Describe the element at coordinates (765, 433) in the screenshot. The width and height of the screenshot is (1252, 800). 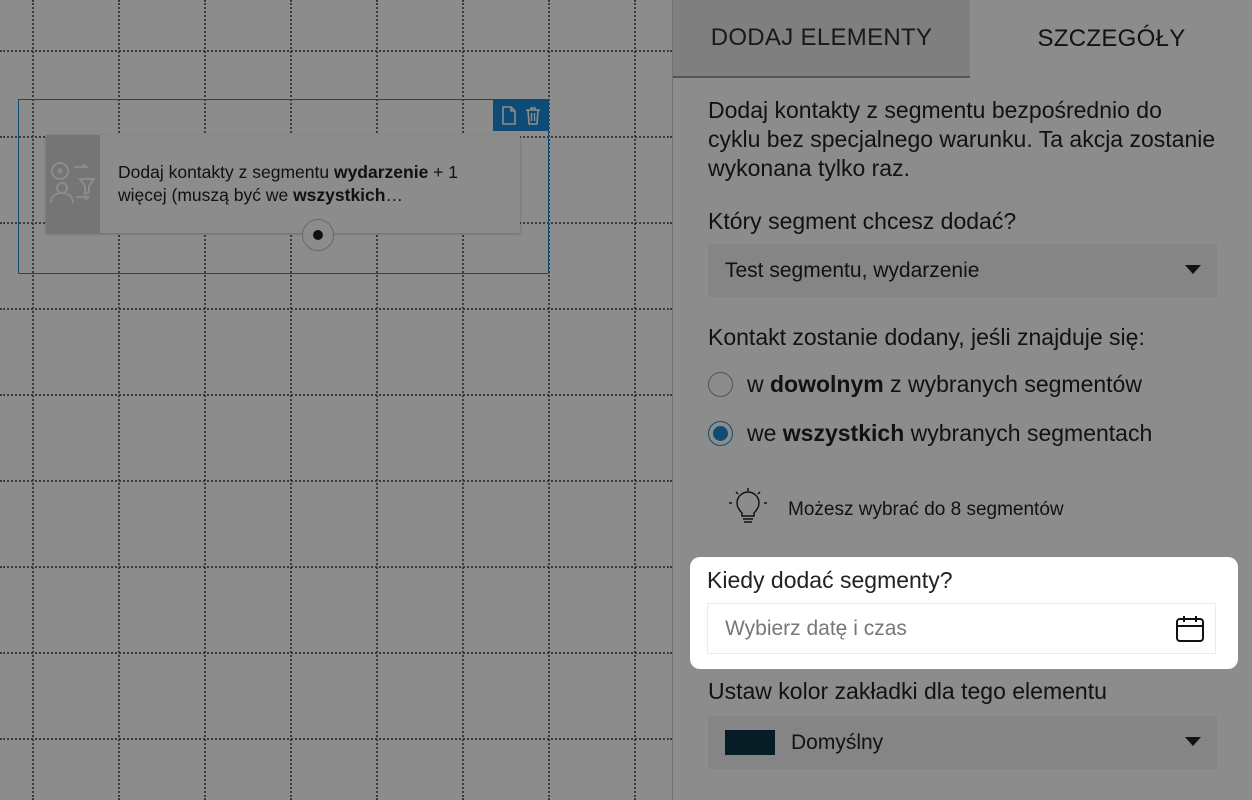
I see `radio-all-prefix: we` at that location.